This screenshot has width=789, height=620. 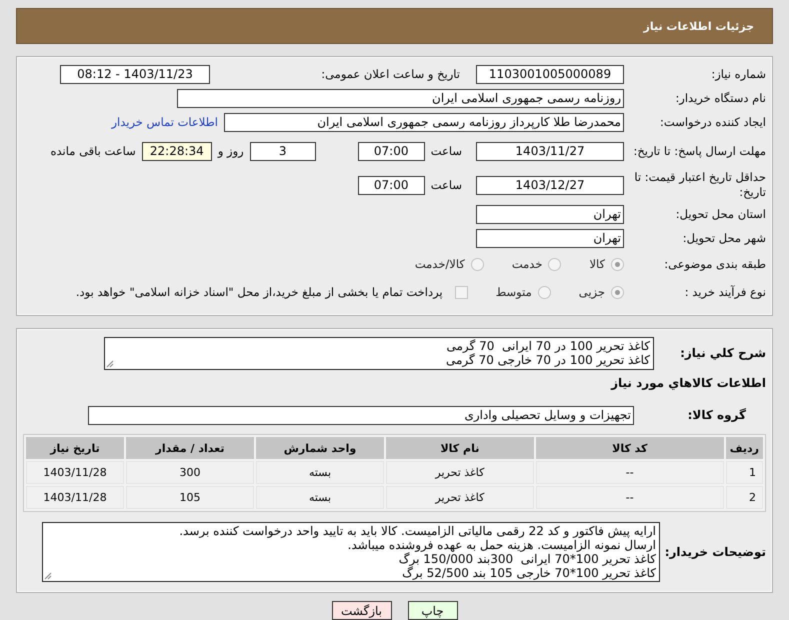 I want to click on item-group-field: تجهیزات و وسایل تحصیلی واداری, so click(x=361, y=415).